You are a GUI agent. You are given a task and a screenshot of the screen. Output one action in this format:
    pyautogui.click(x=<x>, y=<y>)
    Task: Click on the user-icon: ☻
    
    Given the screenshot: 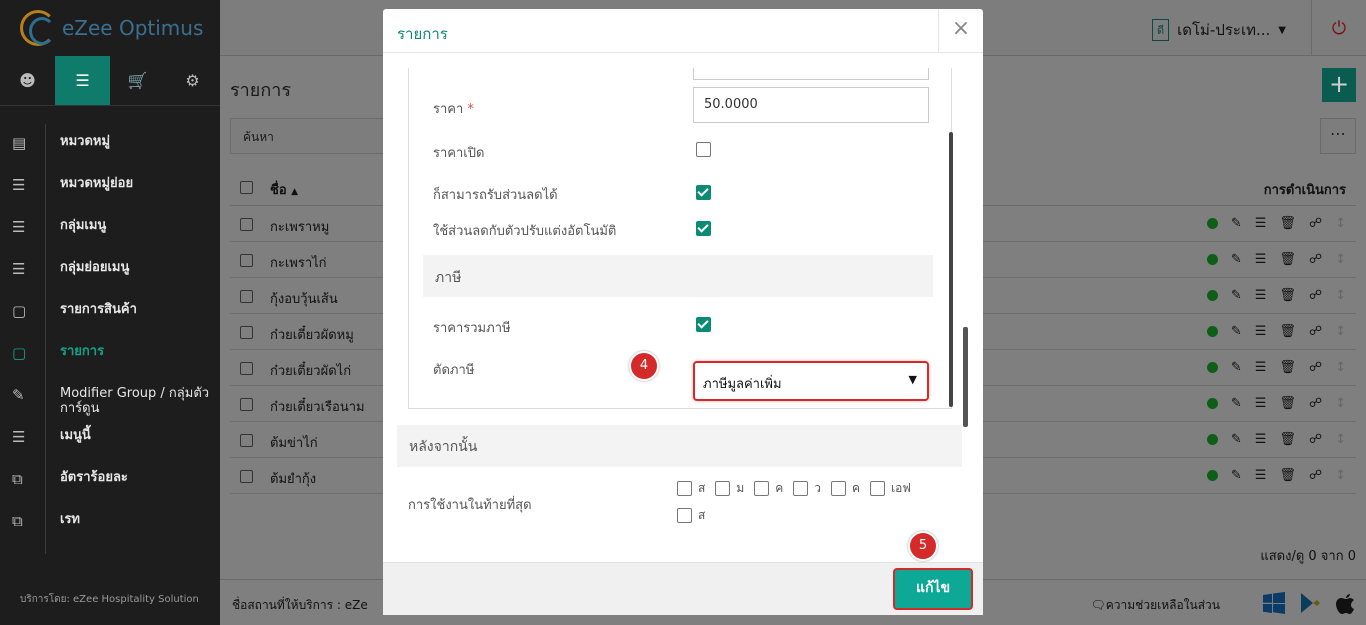 What is the action you would take?
    pyautogui.click(x=27, y=80)
    